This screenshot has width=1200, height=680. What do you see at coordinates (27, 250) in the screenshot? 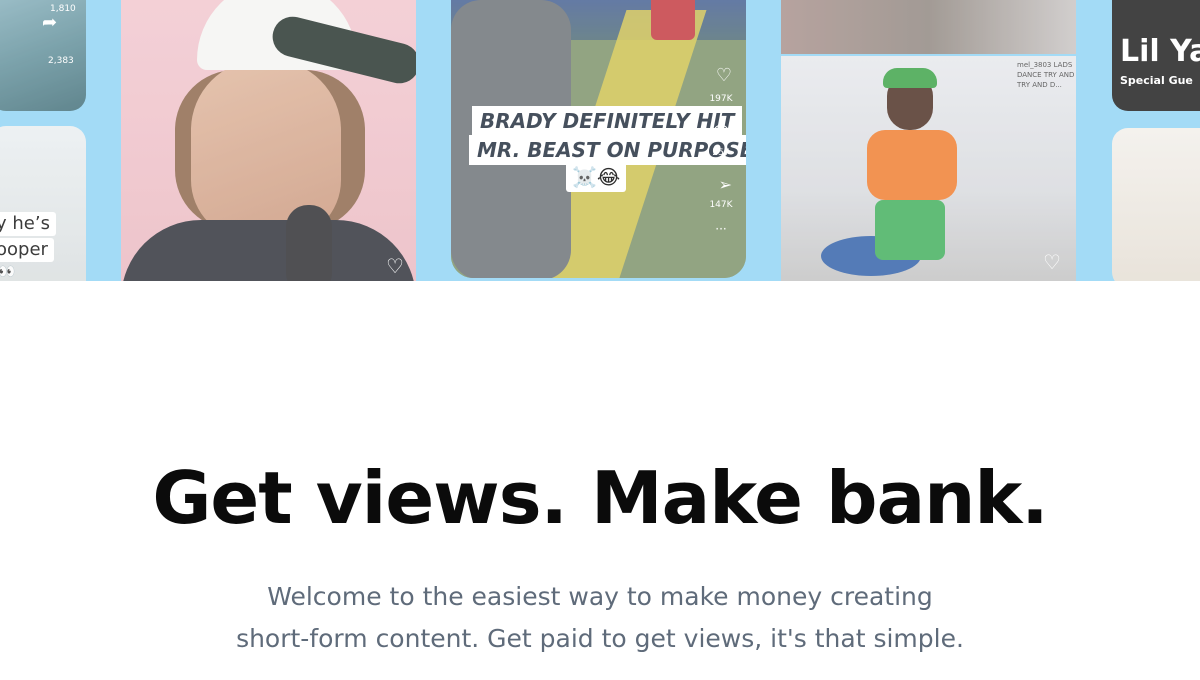
I see `video-caption: ooper` at bounding box center [27, 250].